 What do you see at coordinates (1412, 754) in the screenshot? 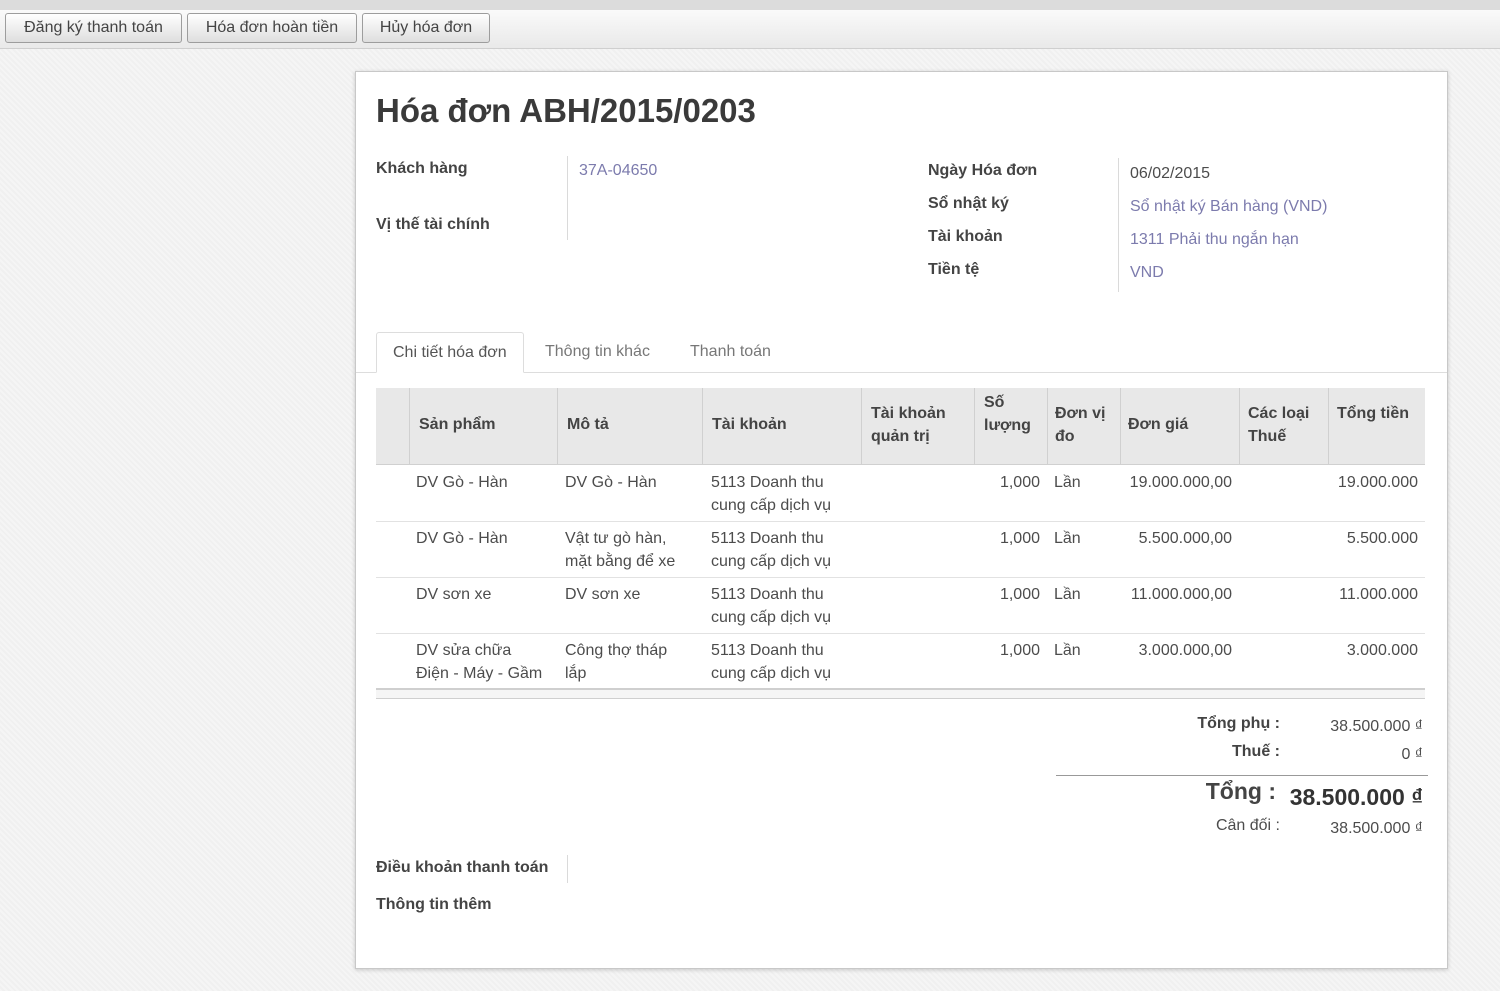
I see `tax-value: 0 ₫` at bounding box center [1412, 754].